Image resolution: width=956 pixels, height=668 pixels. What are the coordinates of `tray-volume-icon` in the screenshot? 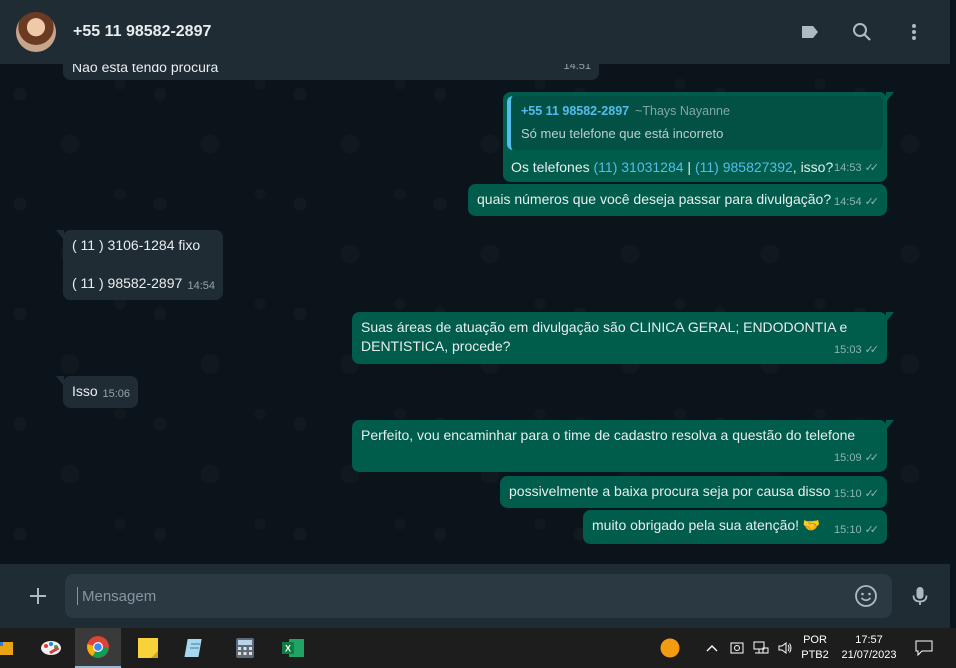 It's located at (785, 648).